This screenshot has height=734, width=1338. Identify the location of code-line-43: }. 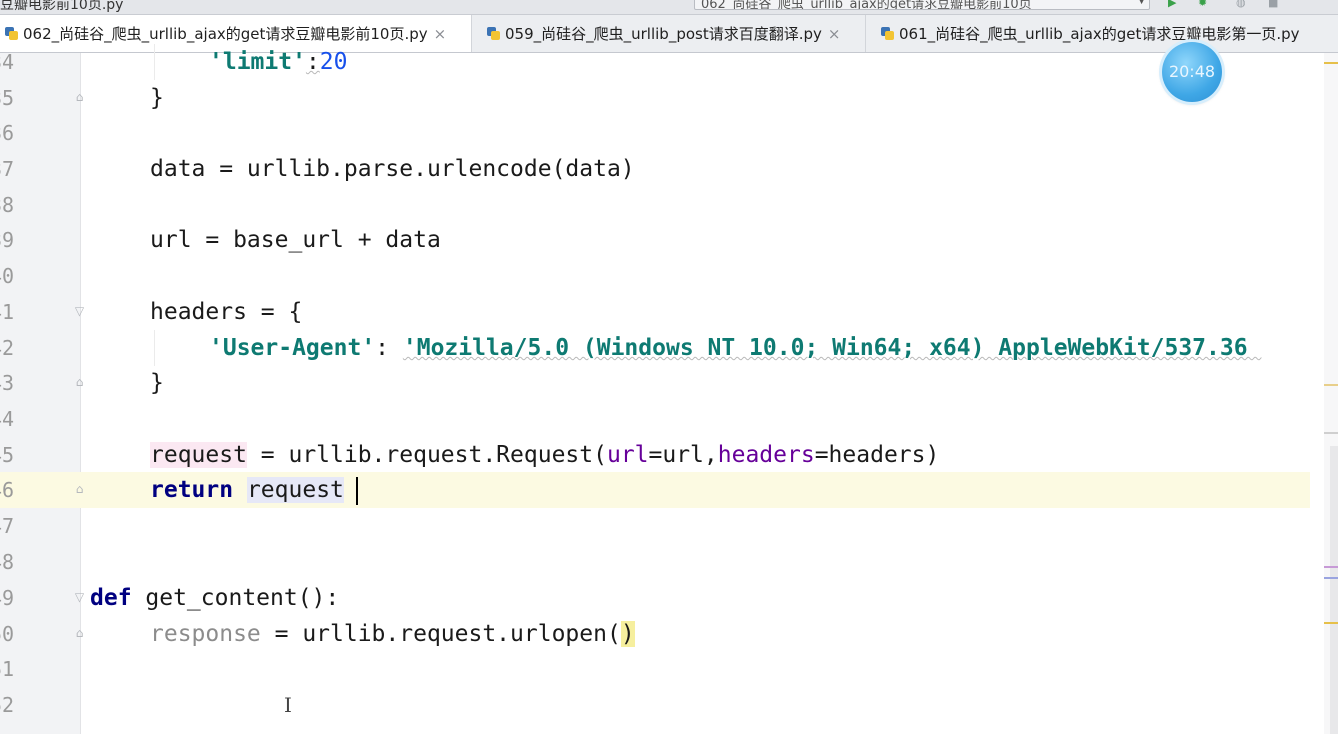
(157, 383).